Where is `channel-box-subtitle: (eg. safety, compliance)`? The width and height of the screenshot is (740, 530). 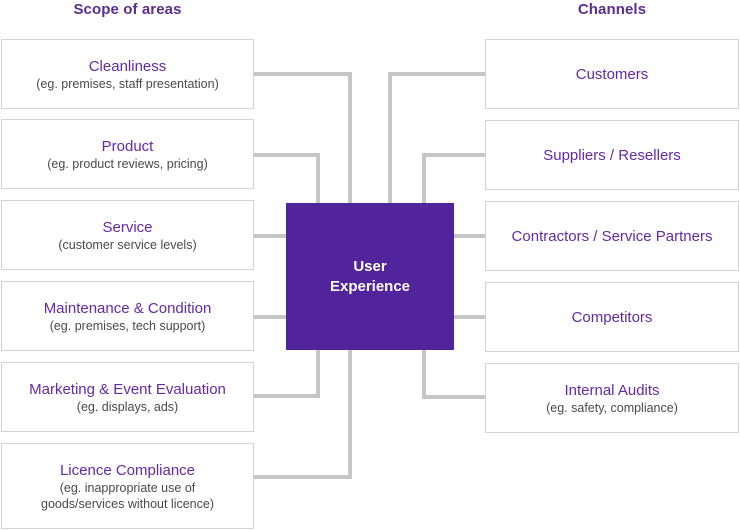 channel-box-subtitle: (eg. safety, compliance) is located at coordinates (612, 407).